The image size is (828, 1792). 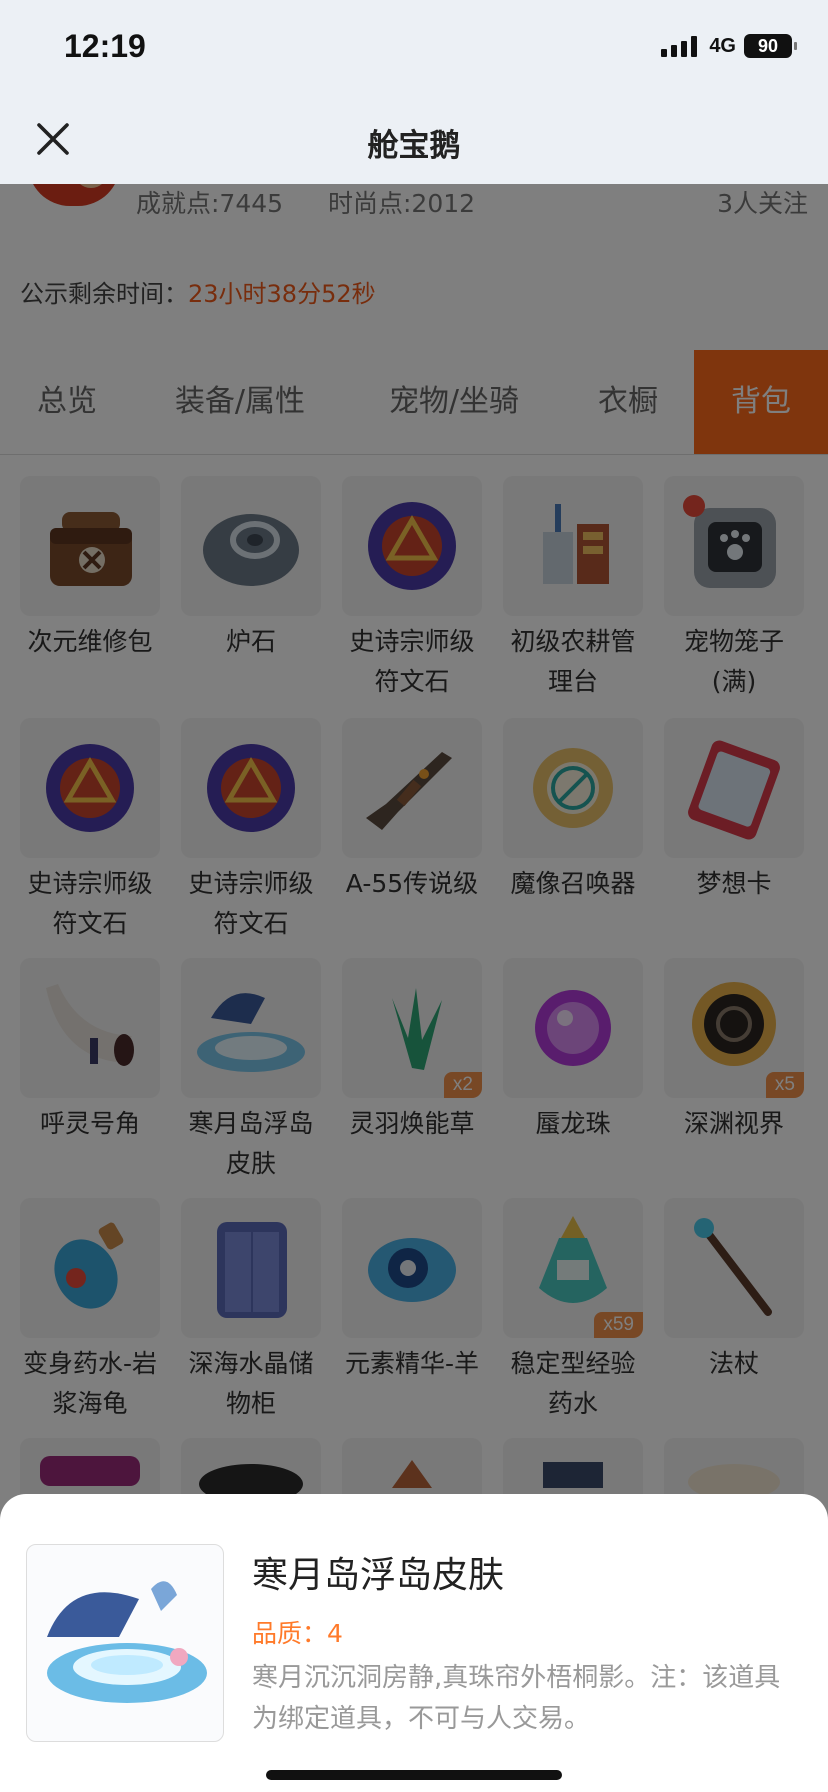 I want to click on status-bar: 12:19 4G 90, so click(x=414, y=48).